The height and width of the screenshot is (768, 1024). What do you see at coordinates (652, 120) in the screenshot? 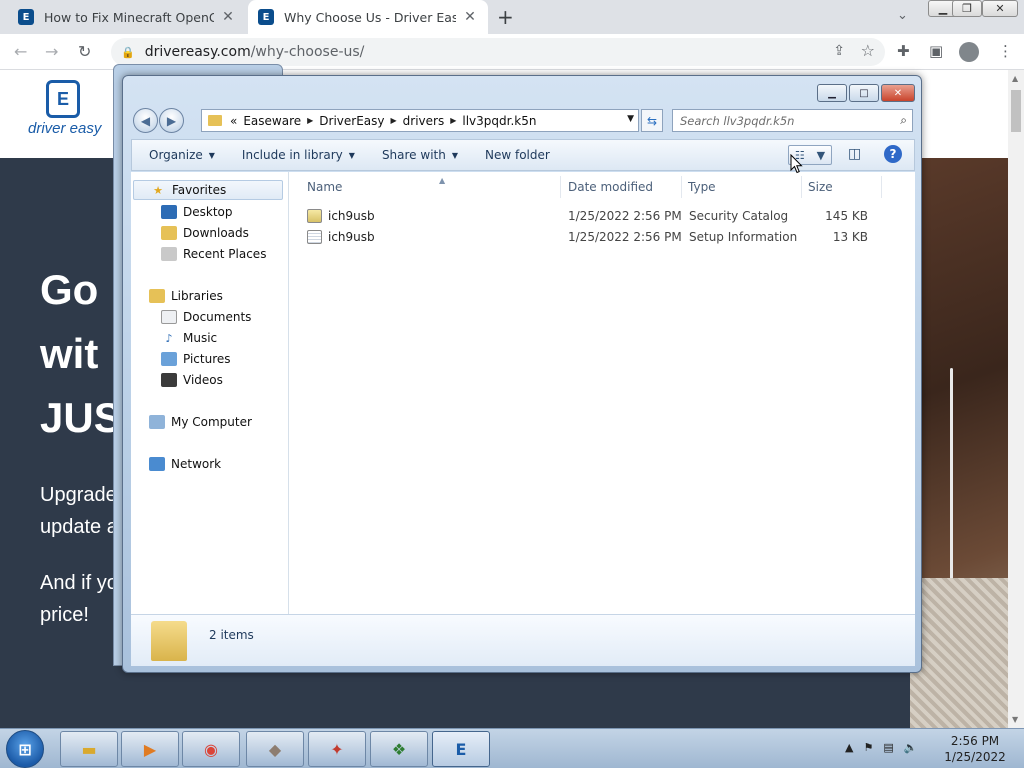
I see `explorer-refresh-icon: ⇆` at bounding box center [652, 120].